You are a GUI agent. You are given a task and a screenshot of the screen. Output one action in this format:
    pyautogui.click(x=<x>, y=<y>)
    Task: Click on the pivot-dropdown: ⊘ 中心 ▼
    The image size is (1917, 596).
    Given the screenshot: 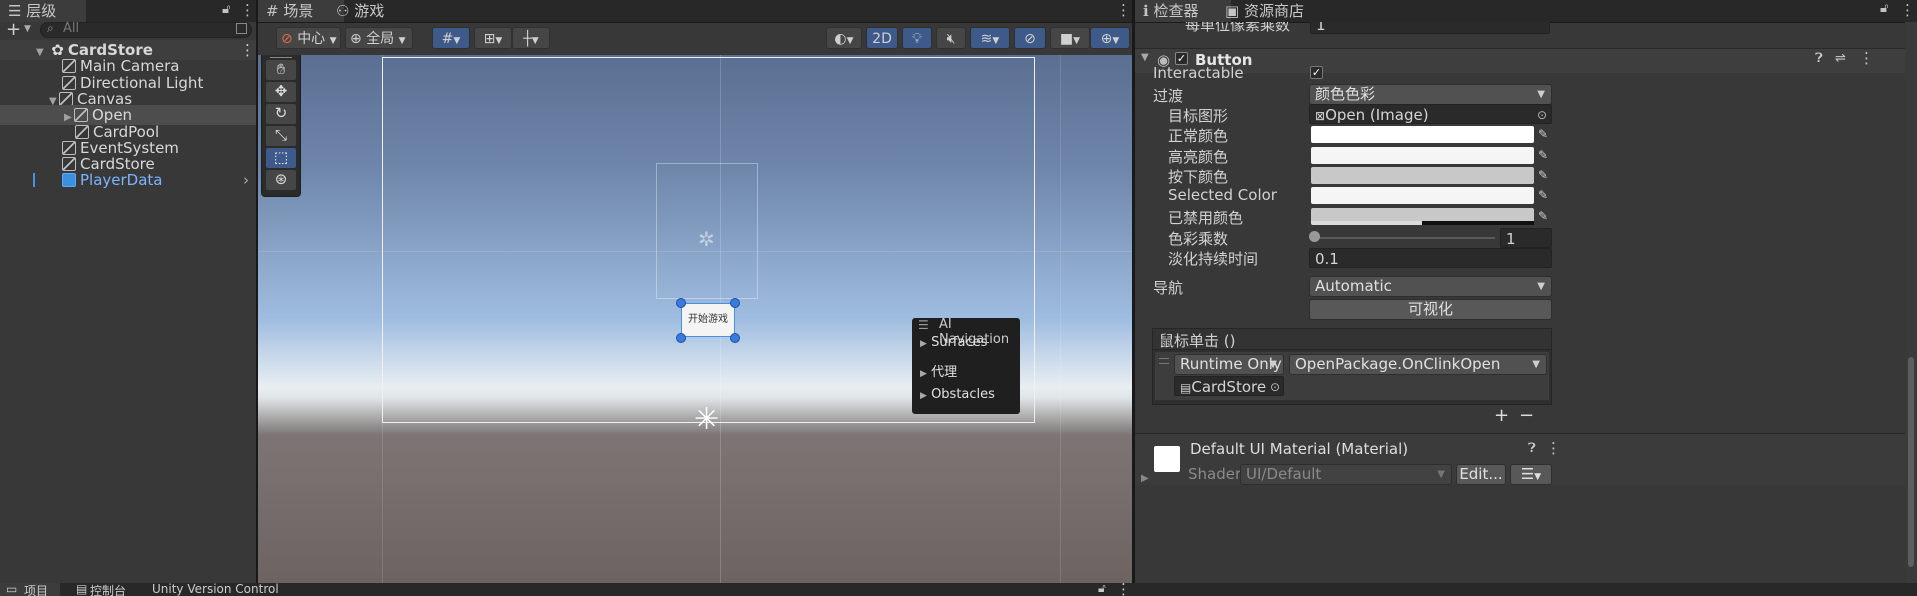 What is the action you would take?
    pyautogui.click(x=308, y=38)
    